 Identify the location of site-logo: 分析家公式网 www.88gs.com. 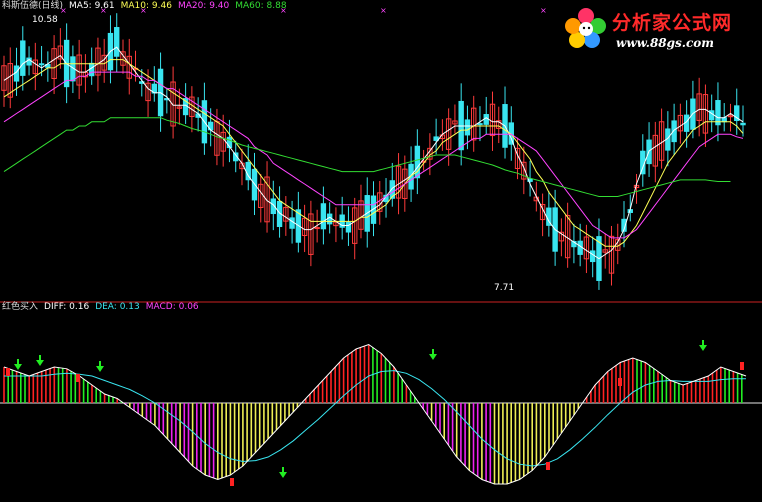
(657, 29).